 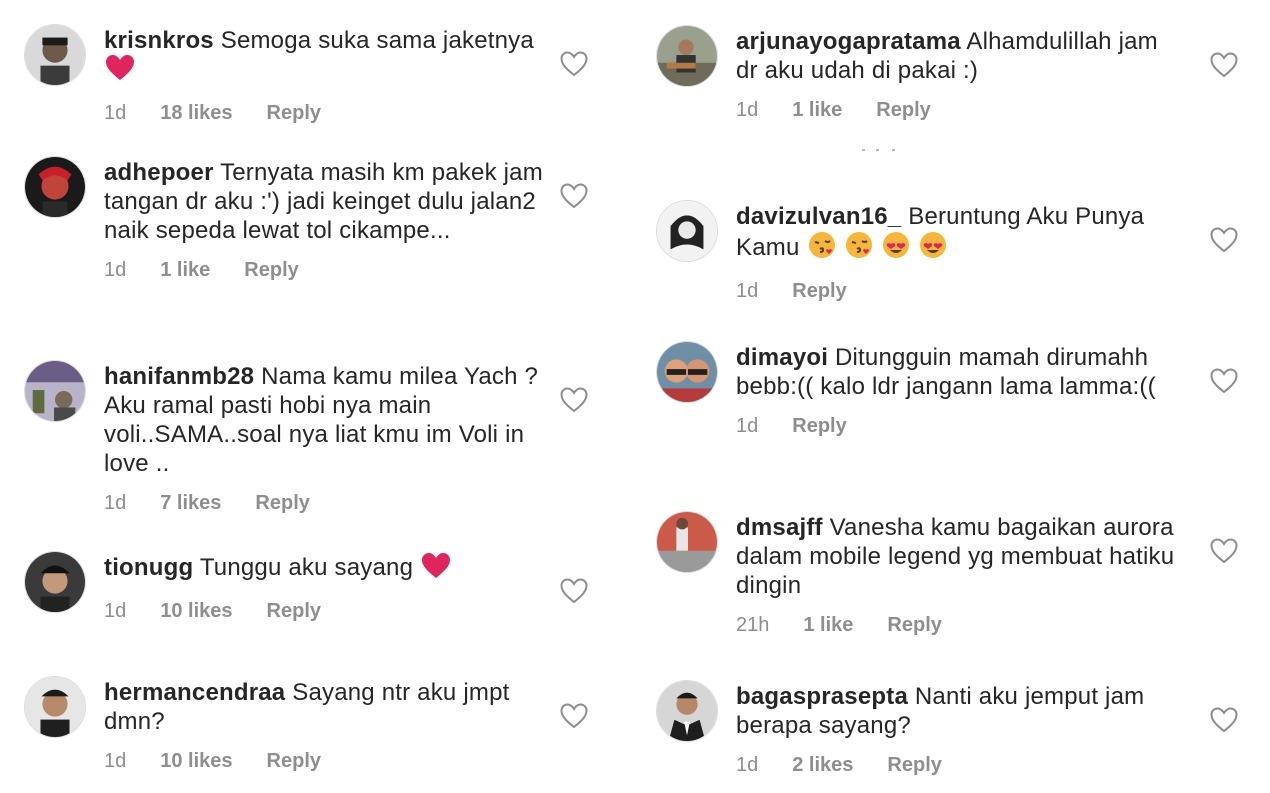 I want to click on username-link: davizulvan16_, so click(x=818, y=216).